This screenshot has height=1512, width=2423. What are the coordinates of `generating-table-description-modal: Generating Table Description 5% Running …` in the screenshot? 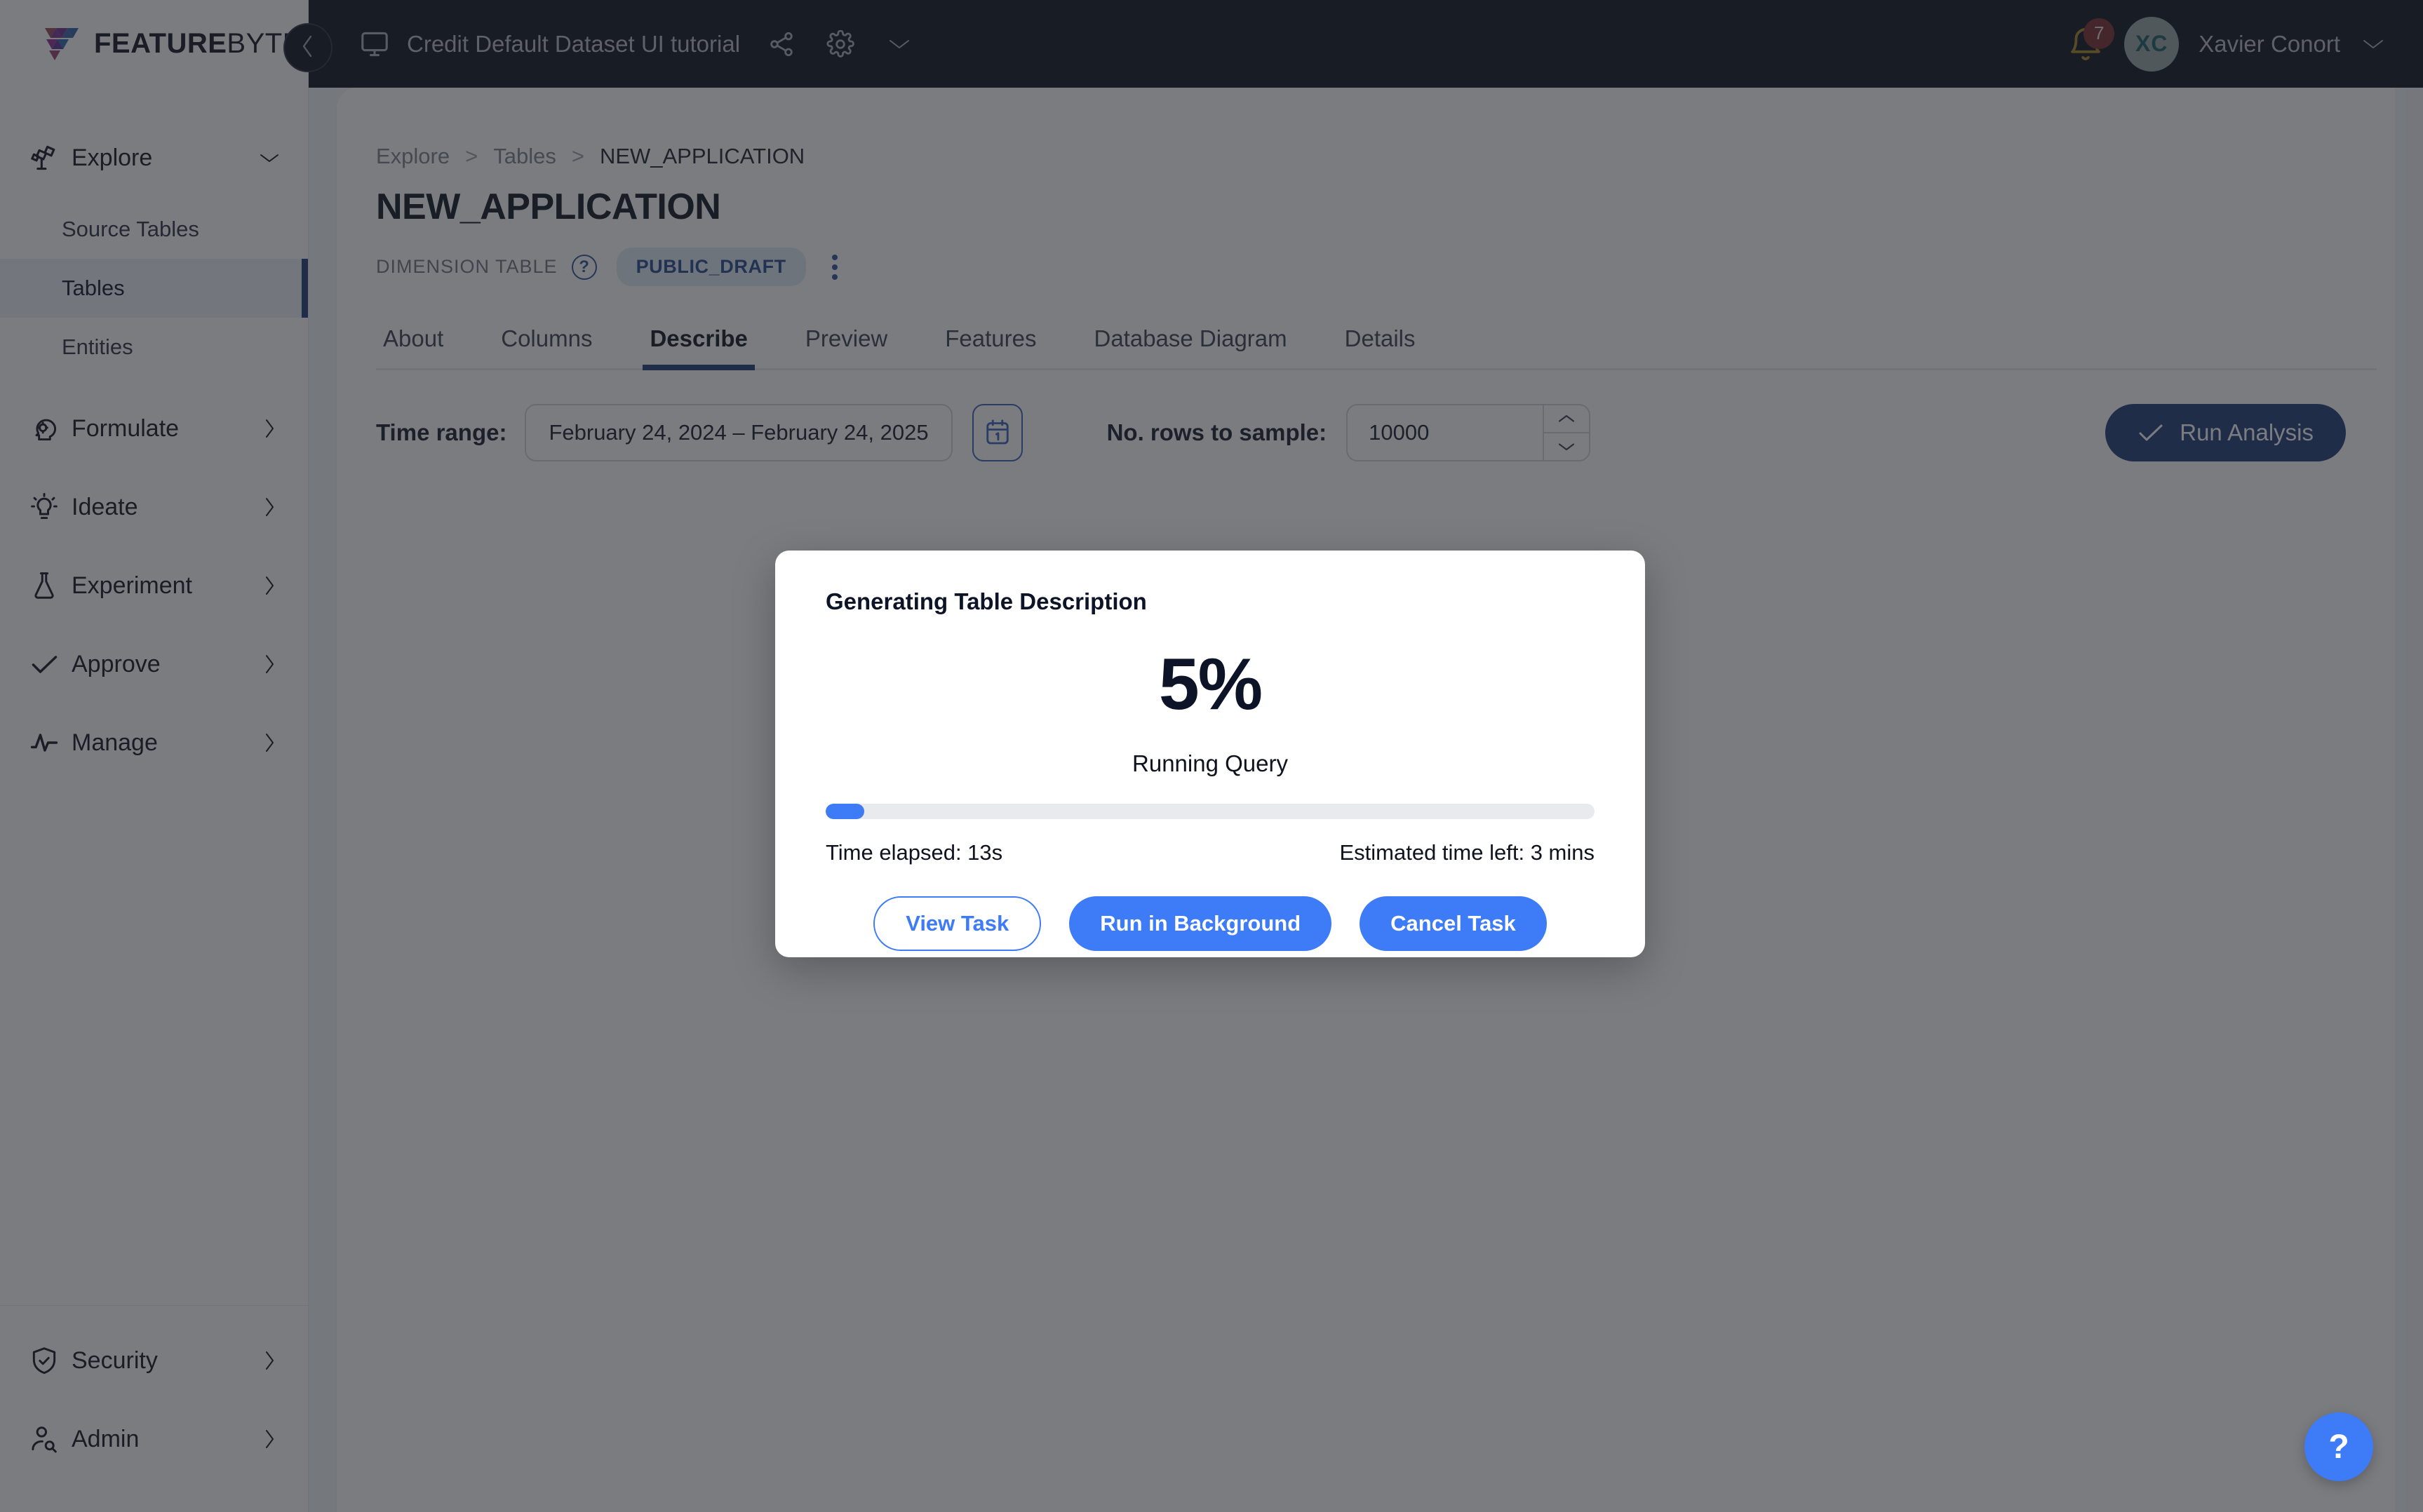 It's located at (1210, 754).